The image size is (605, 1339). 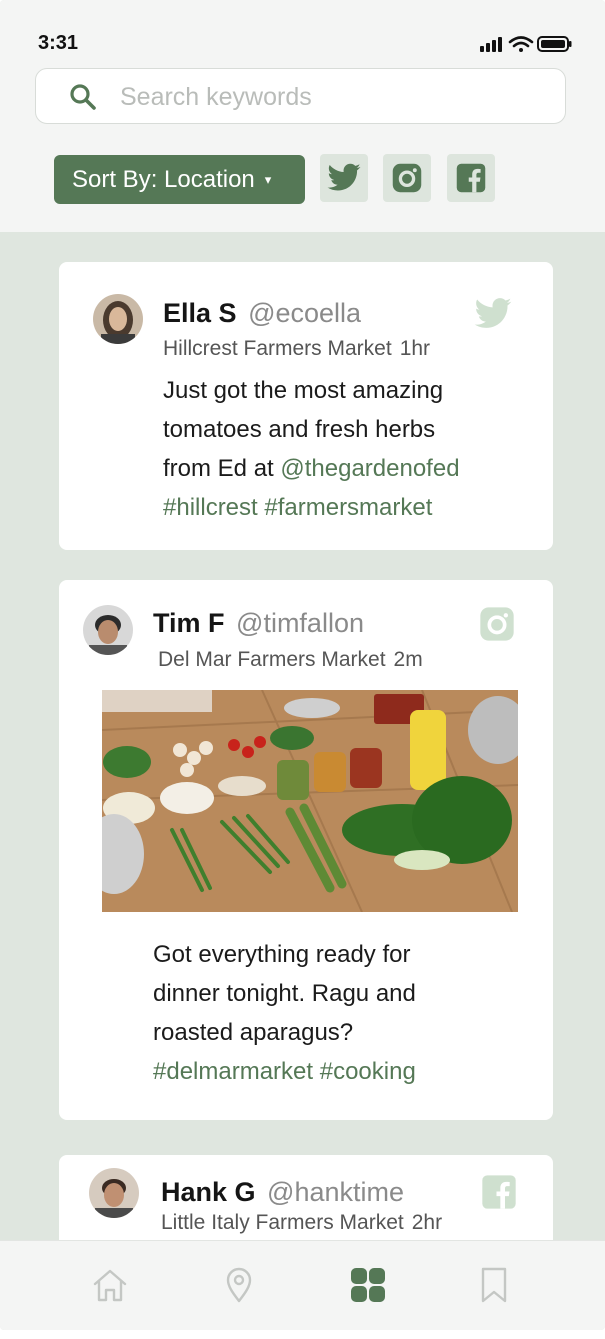 I want to click on post-text-line: roasted aparagus?, so click(x=253, y=1032).